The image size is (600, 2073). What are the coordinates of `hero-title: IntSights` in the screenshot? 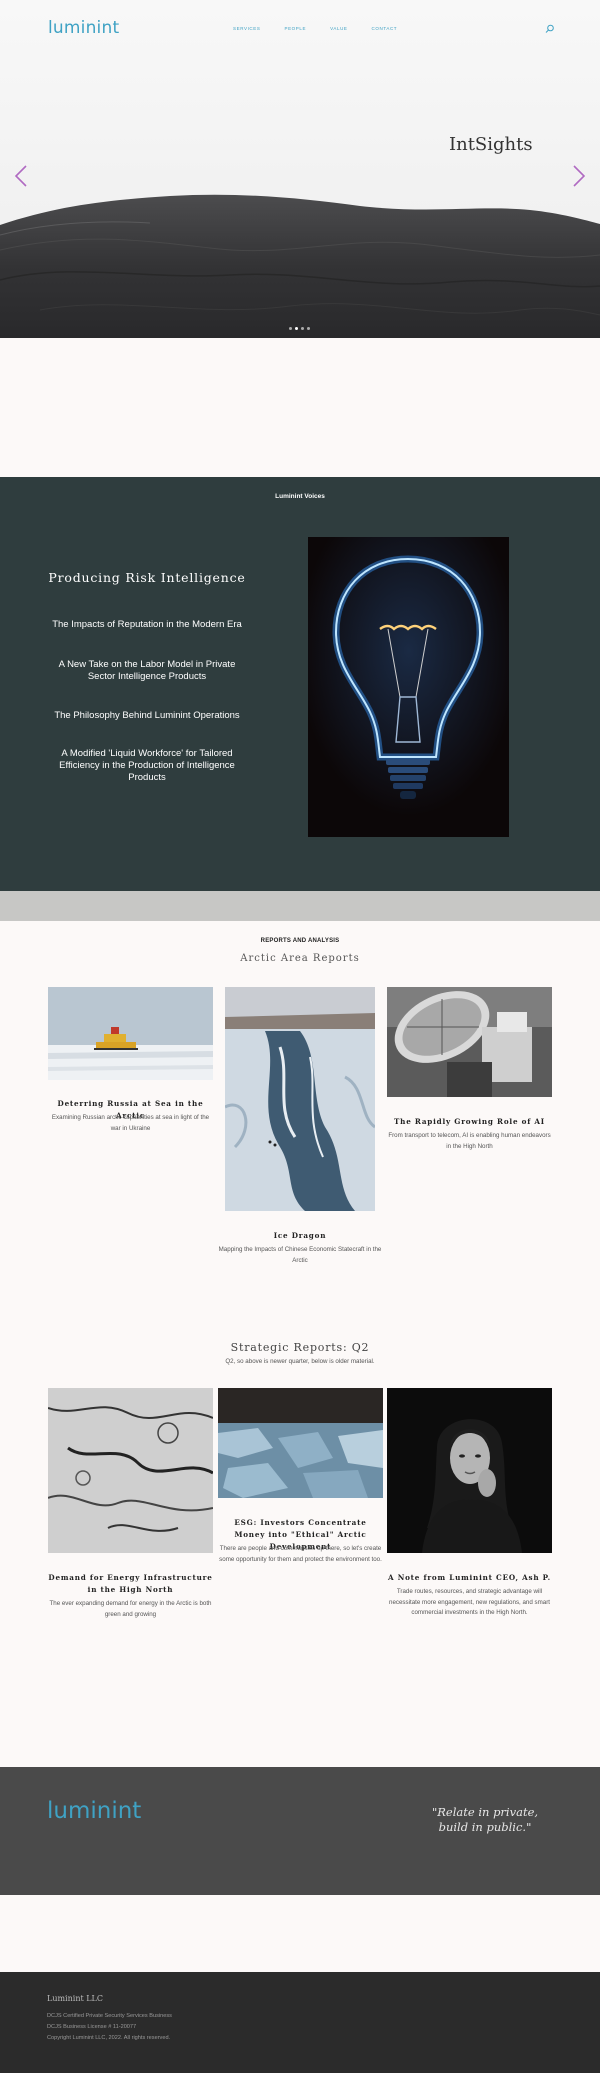 It's located at (491, 144).